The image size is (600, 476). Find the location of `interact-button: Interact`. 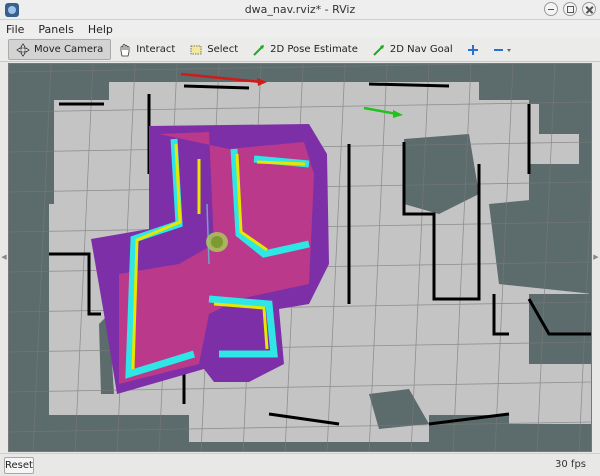

interact-button: Interact is located at coordinates (146, 49).